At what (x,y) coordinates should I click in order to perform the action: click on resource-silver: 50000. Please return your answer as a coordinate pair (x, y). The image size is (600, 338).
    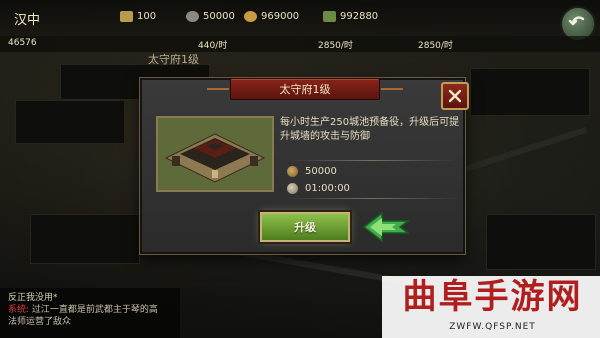
    Looking at the image, I should click on (210, 16).